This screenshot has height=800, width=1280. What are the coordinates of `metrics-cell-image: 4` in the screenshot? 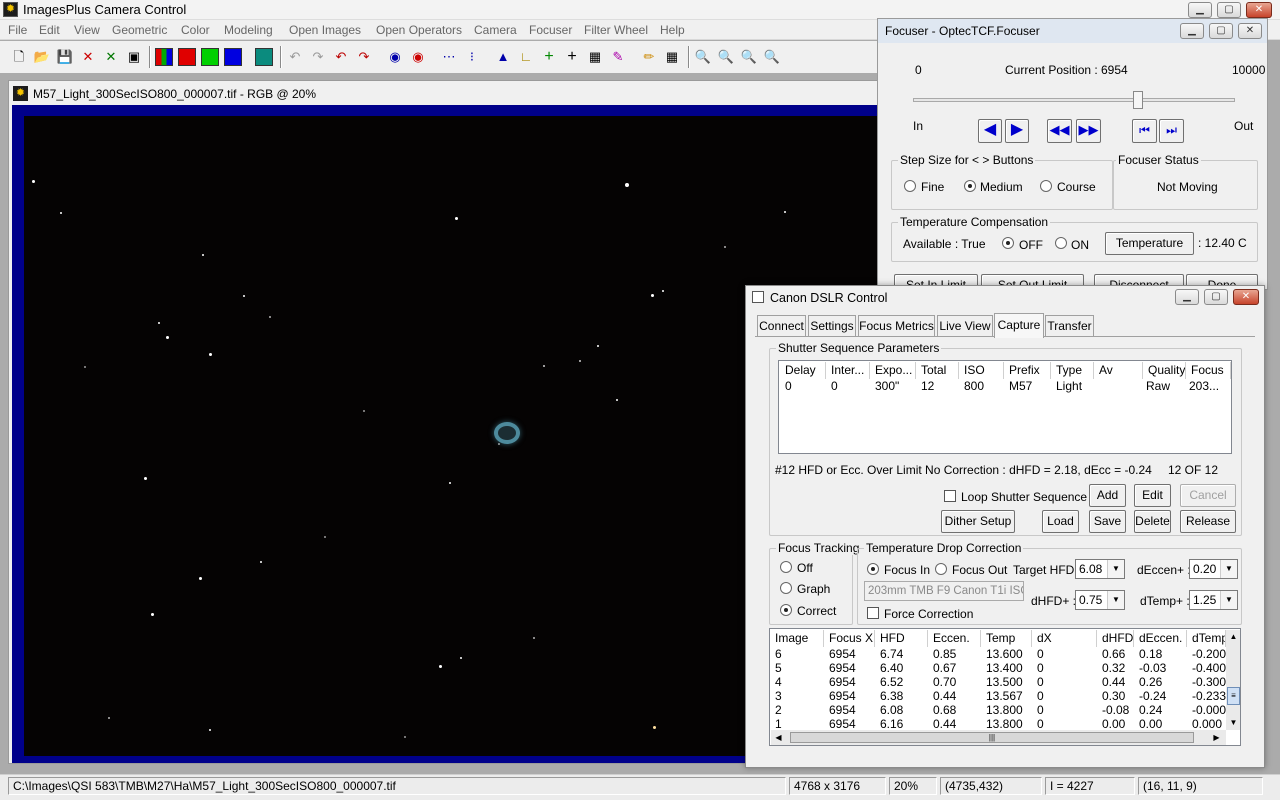 It's located at (778, 682).